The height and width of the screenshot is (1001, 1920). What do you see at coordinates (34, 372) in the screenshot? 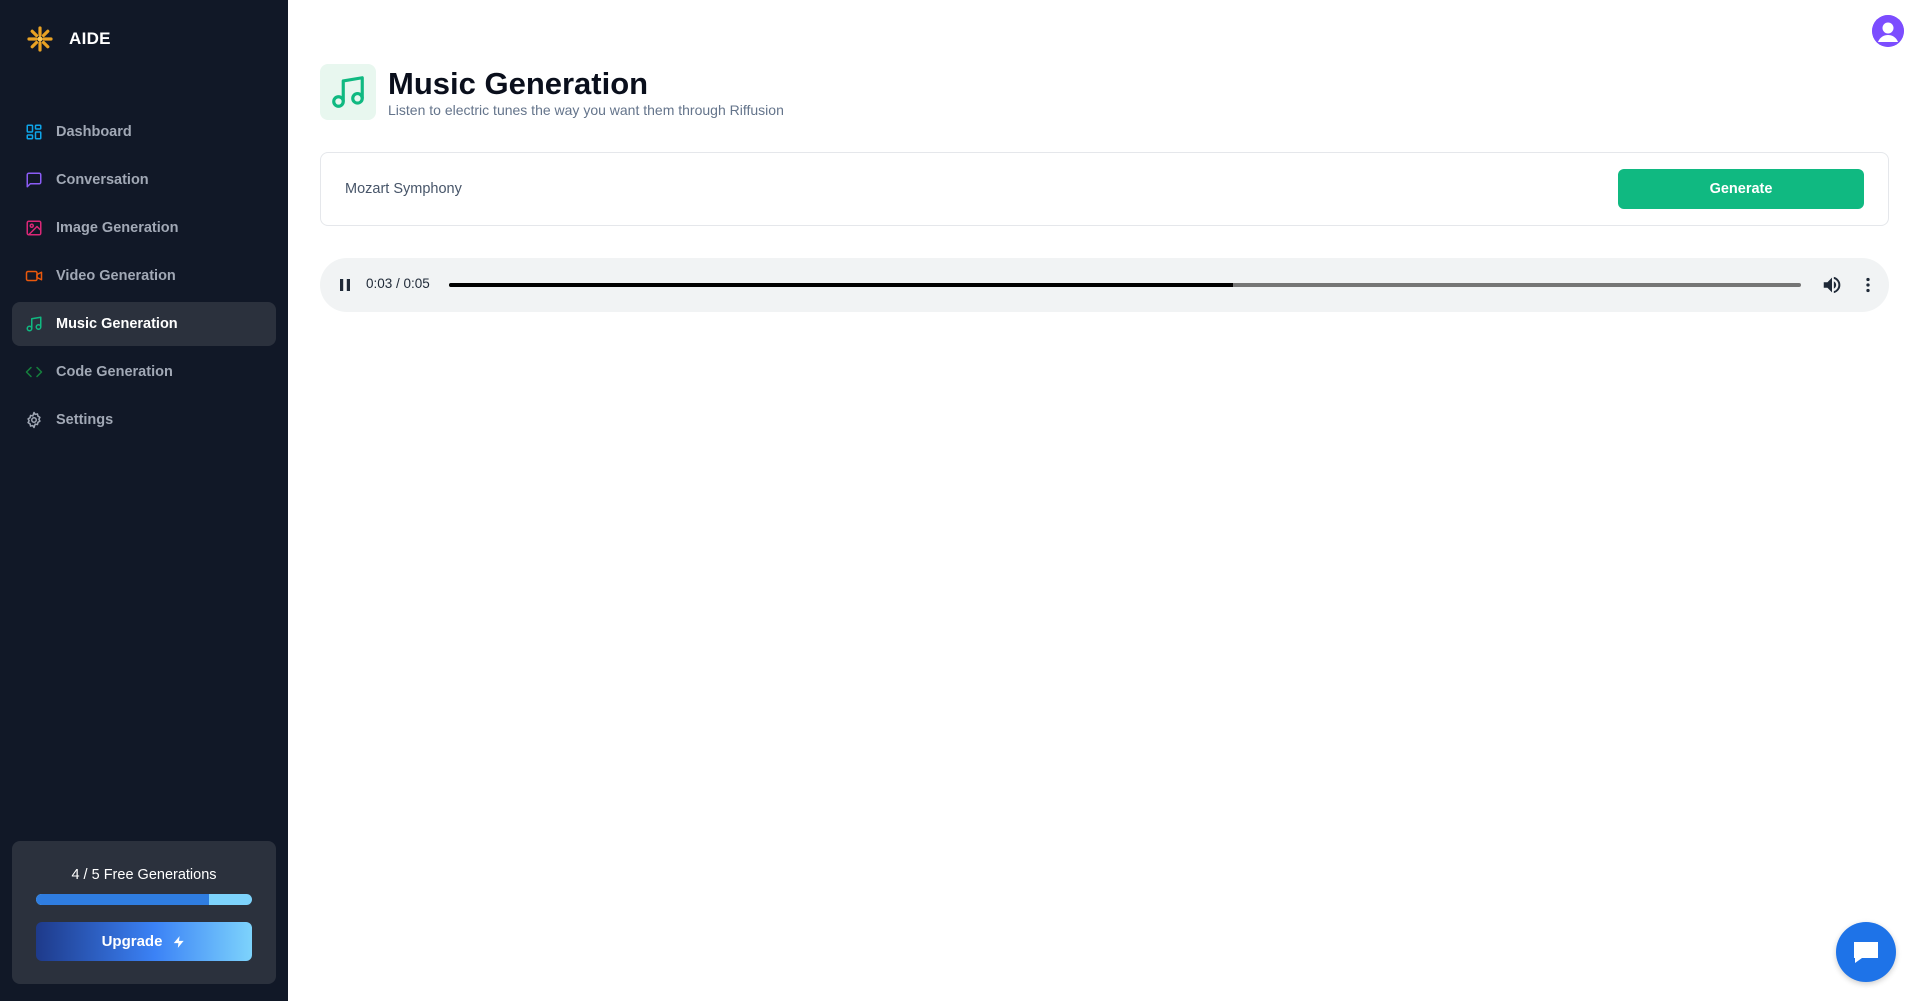
I see `code-icon` at bounding box center [34, 372].